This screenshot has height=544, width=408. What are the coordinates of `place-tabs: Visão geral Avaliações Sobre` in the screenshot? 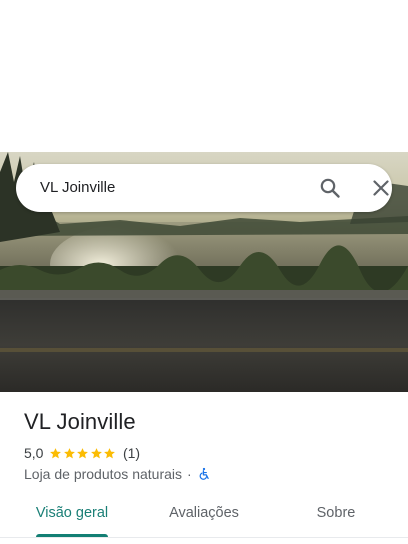 It's located at (204, 516).